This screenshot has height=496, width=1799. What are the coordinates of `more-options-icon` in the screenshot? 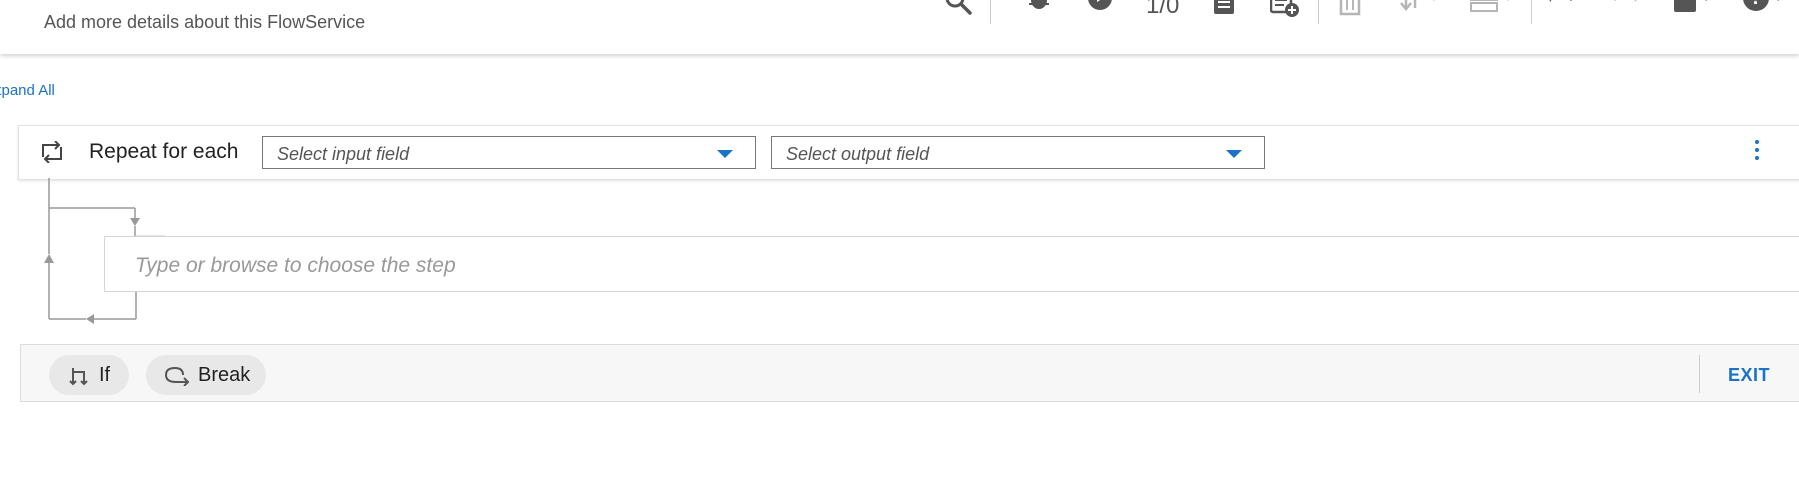 It's located at (1757, 152).